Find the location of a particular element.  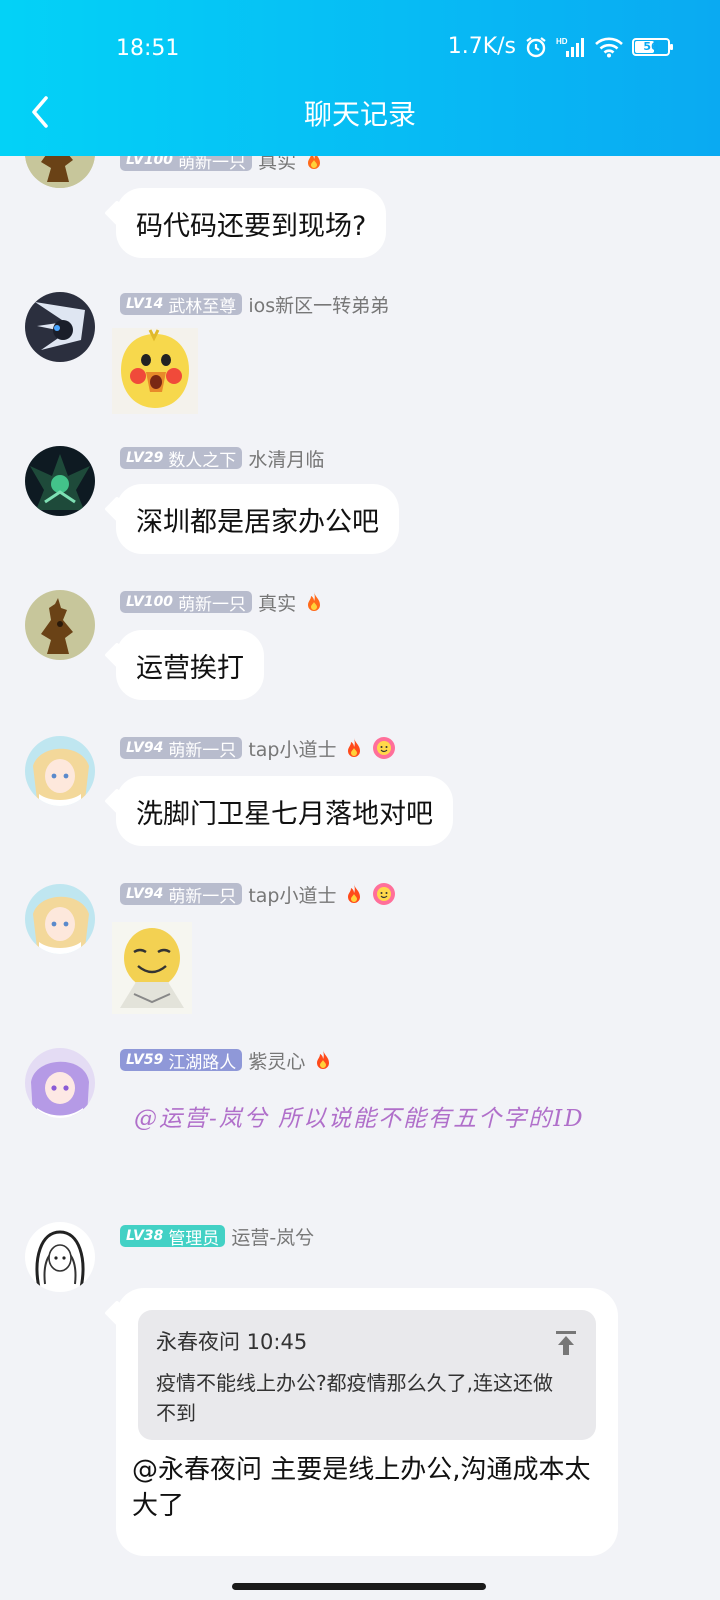

level-badge: LV59 江湖路人 is located at coordinates (181, 1061).